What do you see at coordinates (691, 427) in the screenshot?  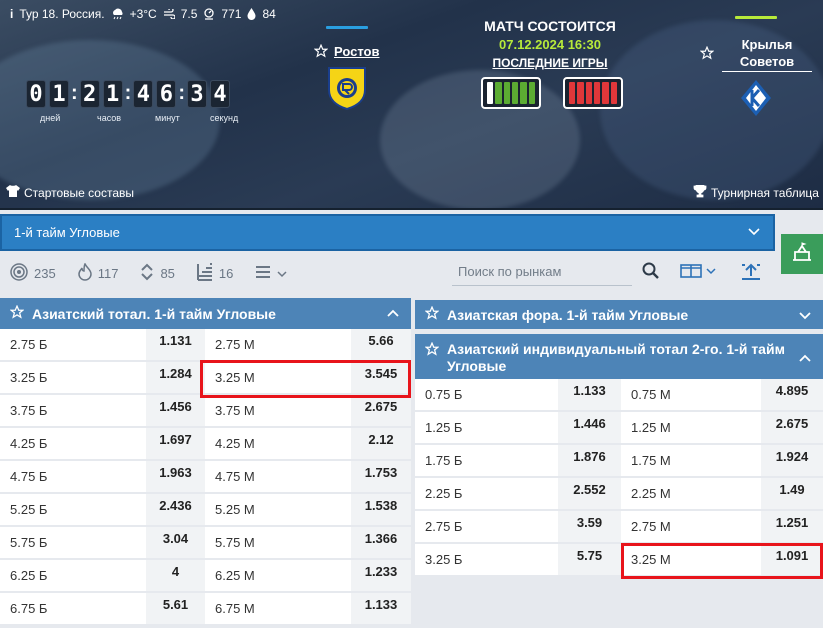 I see `outcome-label: 1.25 М` at bounding box center [691, 427].